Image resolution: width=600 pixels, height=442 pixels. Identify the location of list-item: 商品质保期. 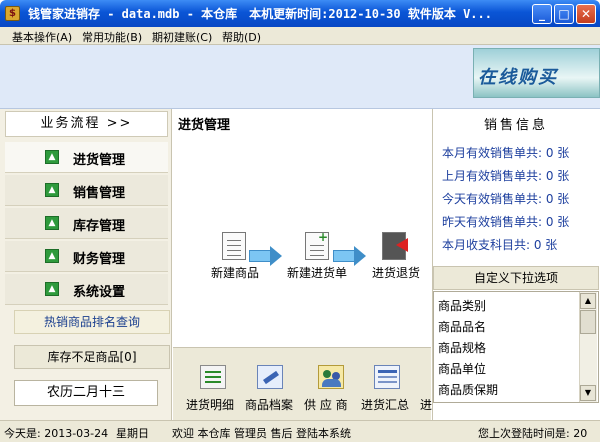
(468, 389).